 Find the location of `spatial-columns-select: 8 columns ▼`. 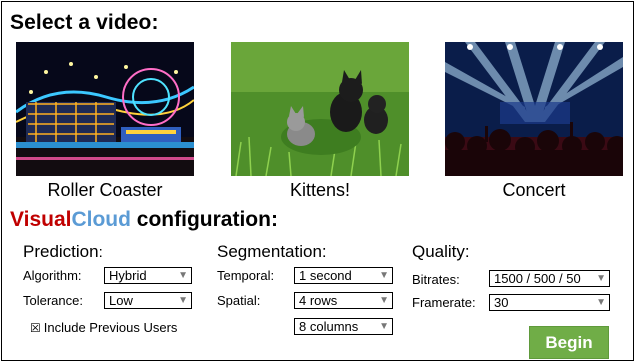

spatial-columns-select: 8 columns ▼ is located at coordinates (343, 326).